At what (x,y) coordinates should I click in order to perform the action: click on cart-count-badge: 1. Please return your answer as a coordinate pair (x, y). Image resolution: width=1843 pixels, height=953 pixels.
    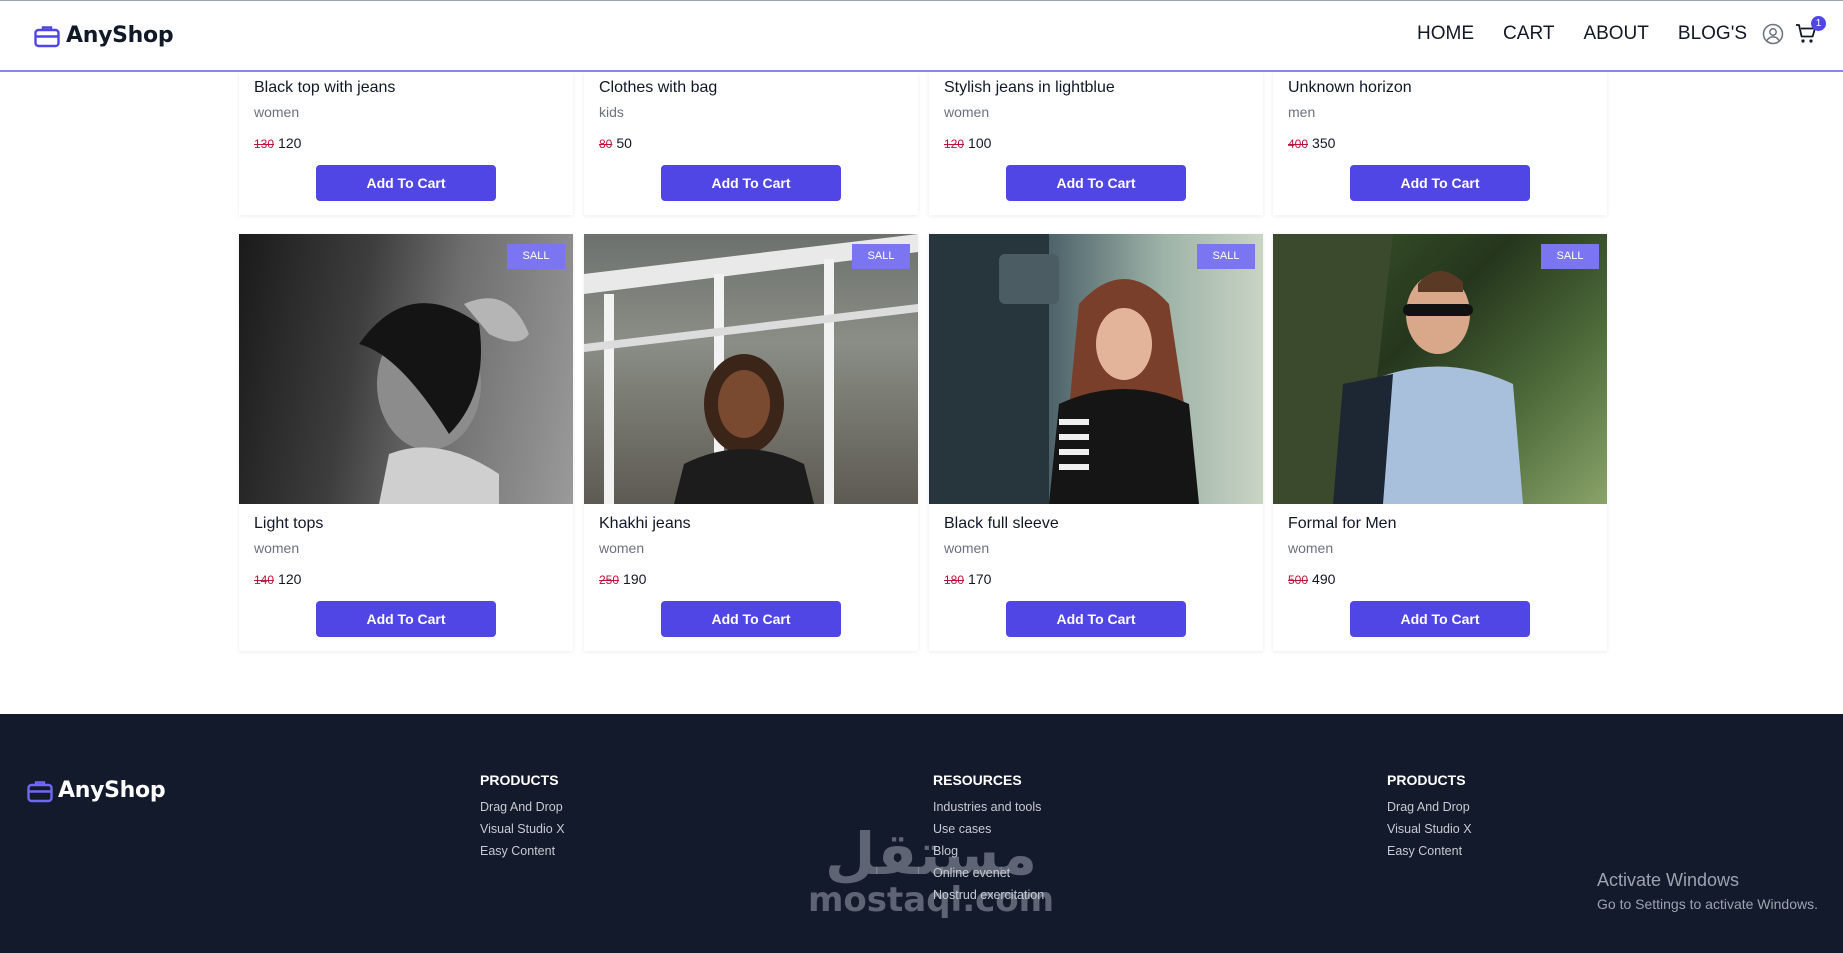
    Looking at the image, I should click on (1818, 23).